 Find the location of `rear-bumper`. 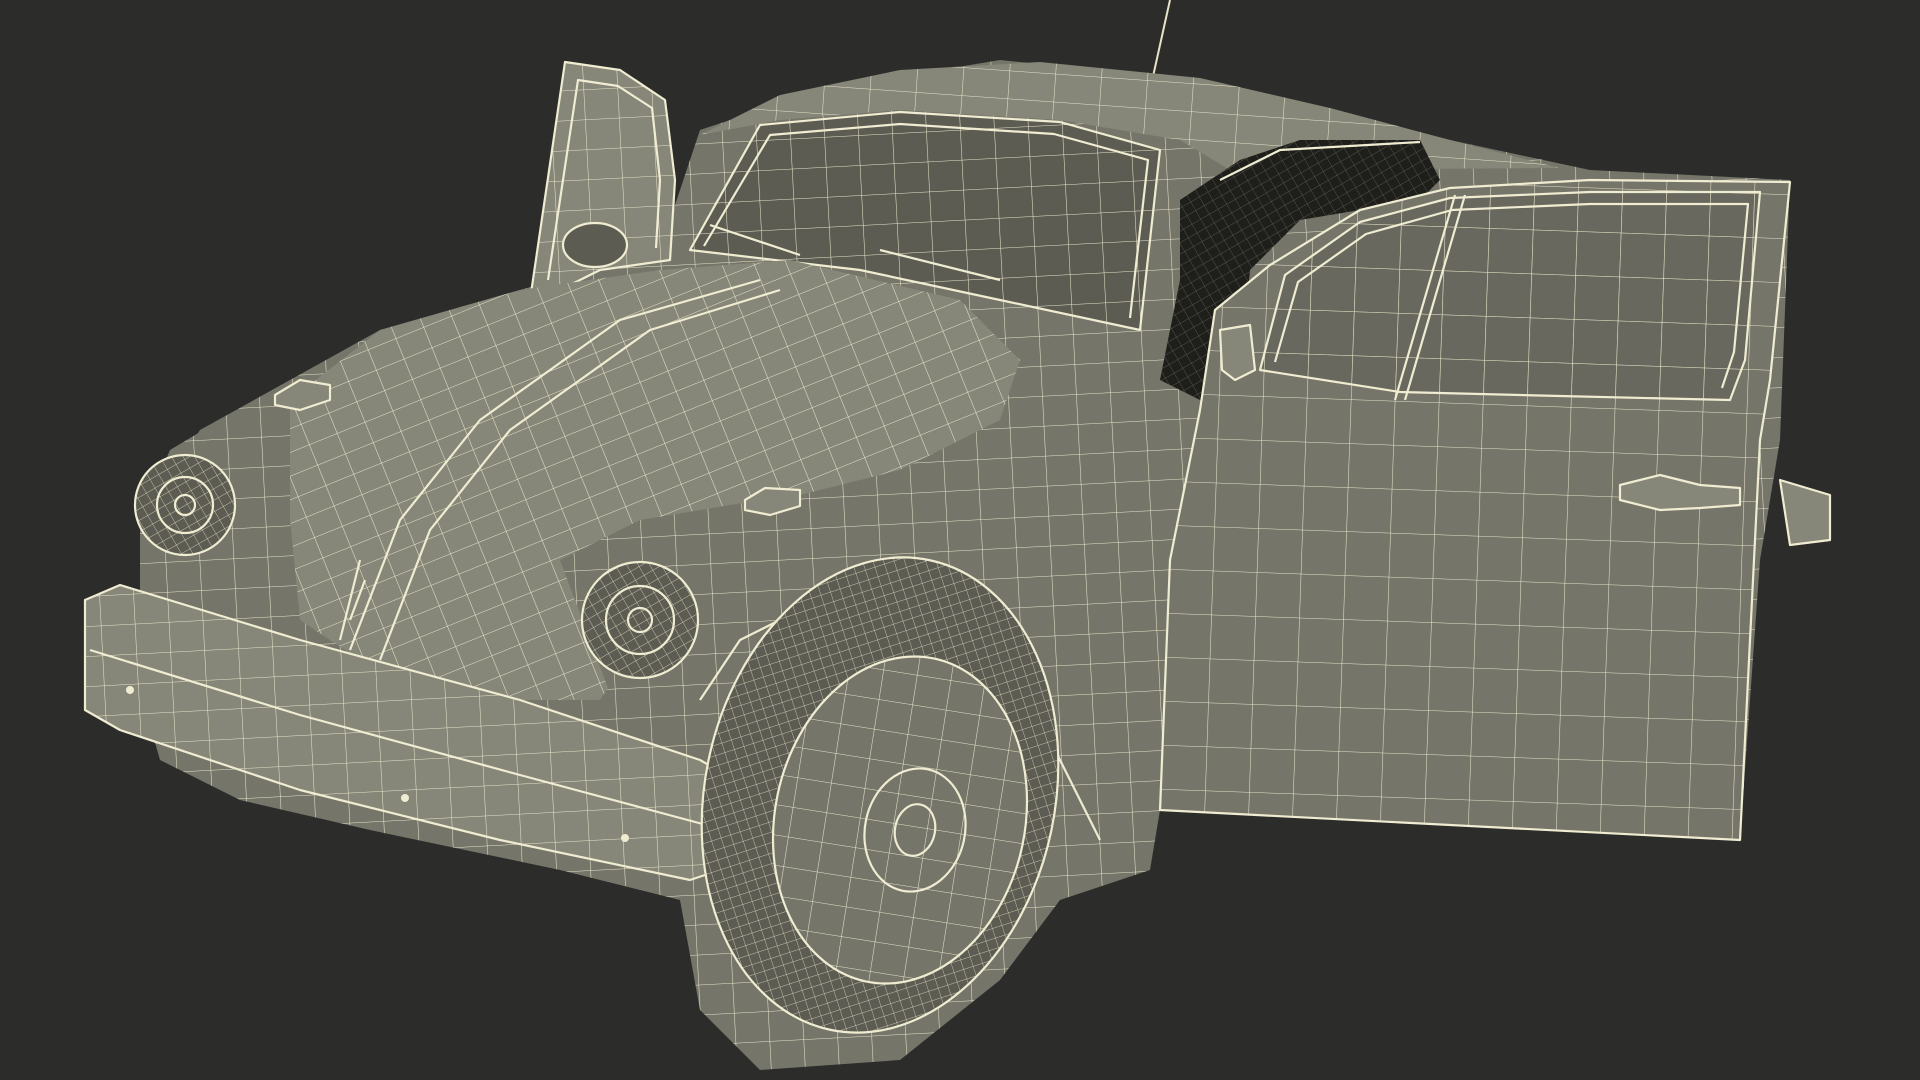

rear-bumper is located at coordinates (1805, 512).